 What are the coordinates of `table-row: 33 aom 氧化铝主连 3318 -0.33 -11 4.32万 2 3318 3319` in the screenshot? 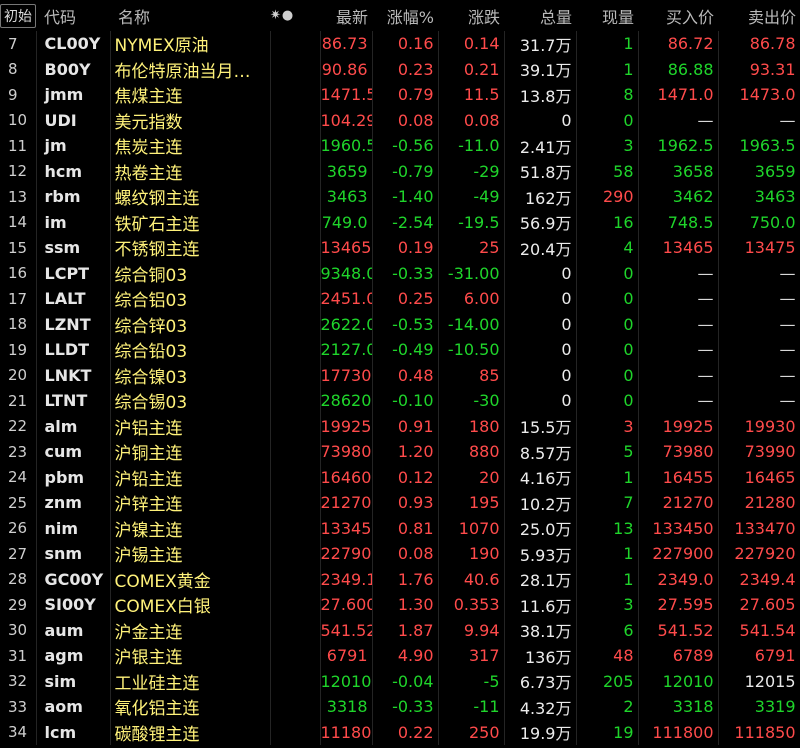 It's located at (400, 707).